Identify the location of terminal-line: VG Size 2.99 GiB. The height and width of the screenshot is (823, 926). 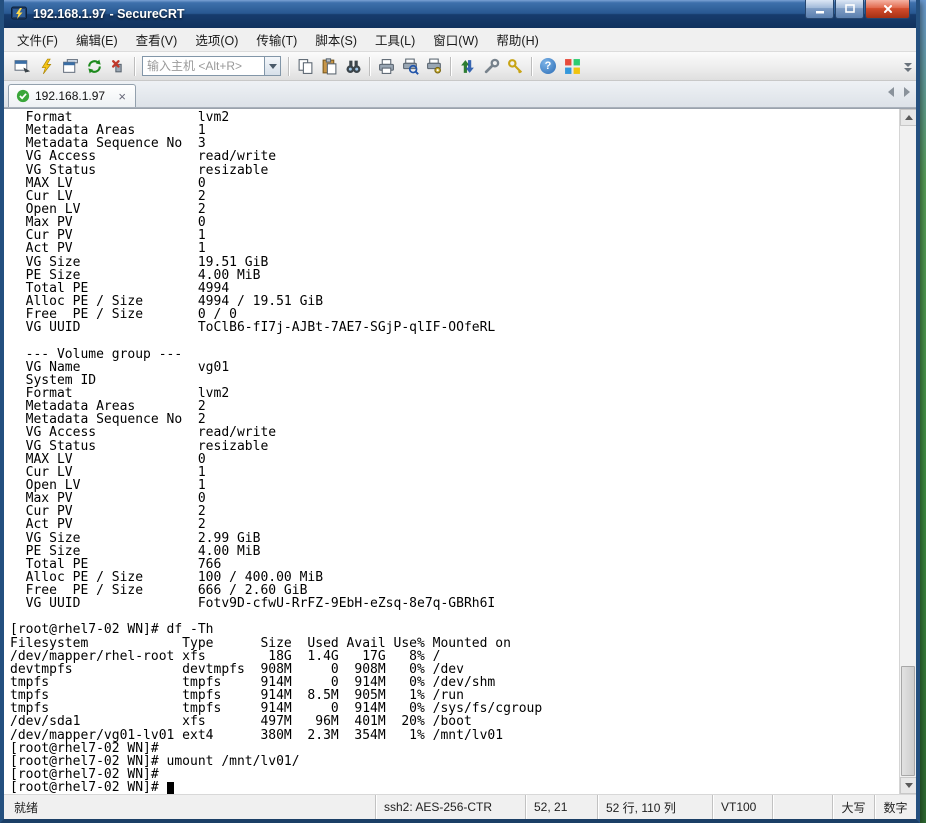
(135, 538).